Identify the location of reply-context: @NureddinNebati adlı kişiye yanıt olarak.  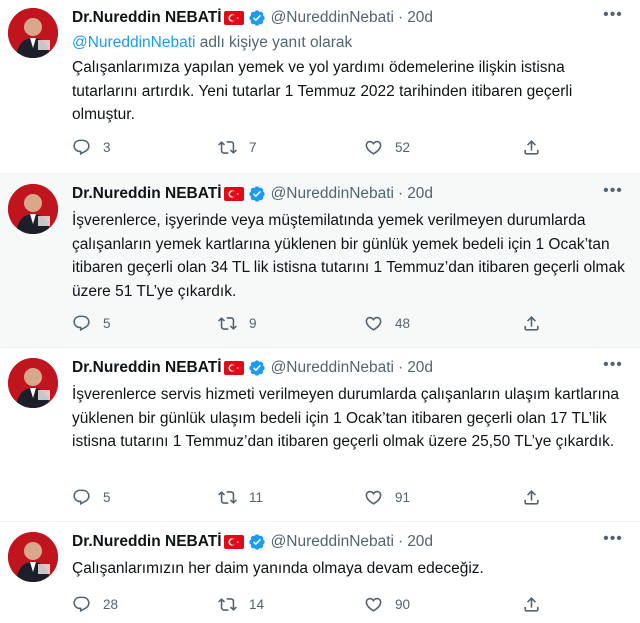
(212, 43).